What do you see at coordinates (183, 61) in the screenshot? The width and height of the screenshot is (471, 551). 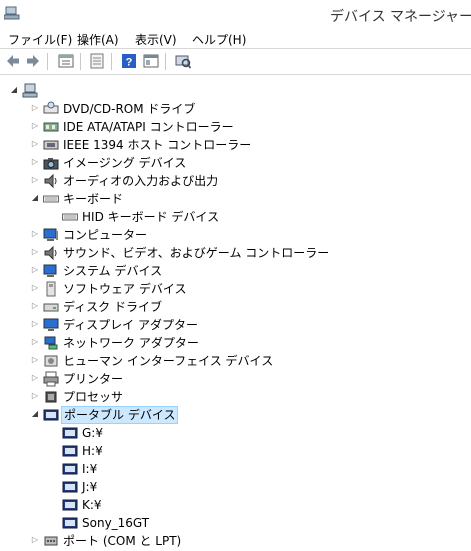 I see `scan-icon` at bounding box center [183, 61].